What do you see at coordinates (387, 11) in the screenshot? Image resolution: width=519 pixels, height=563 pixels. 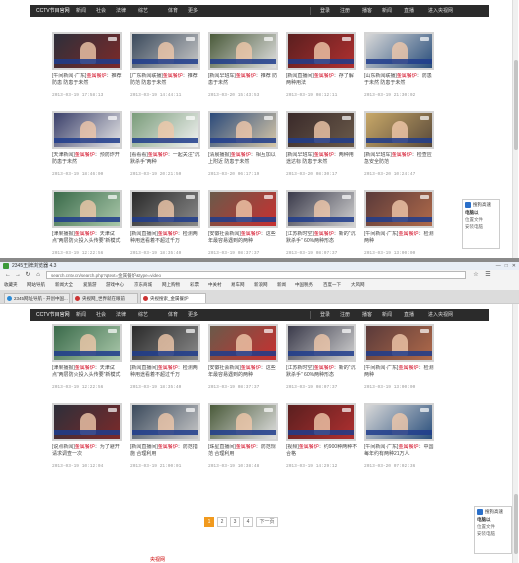 I see `nav-news-right: 新闻` at bounding box center [387, 11].